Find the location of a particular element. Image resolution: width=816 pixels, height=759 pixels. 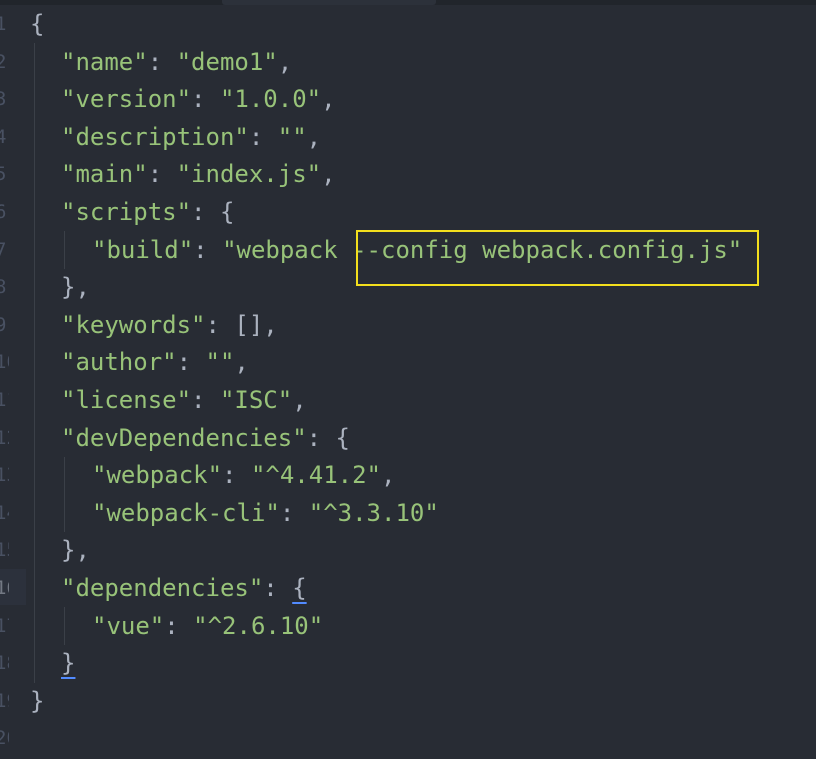

code-line: "main": "index.js", is located at coordinates (198, 175).